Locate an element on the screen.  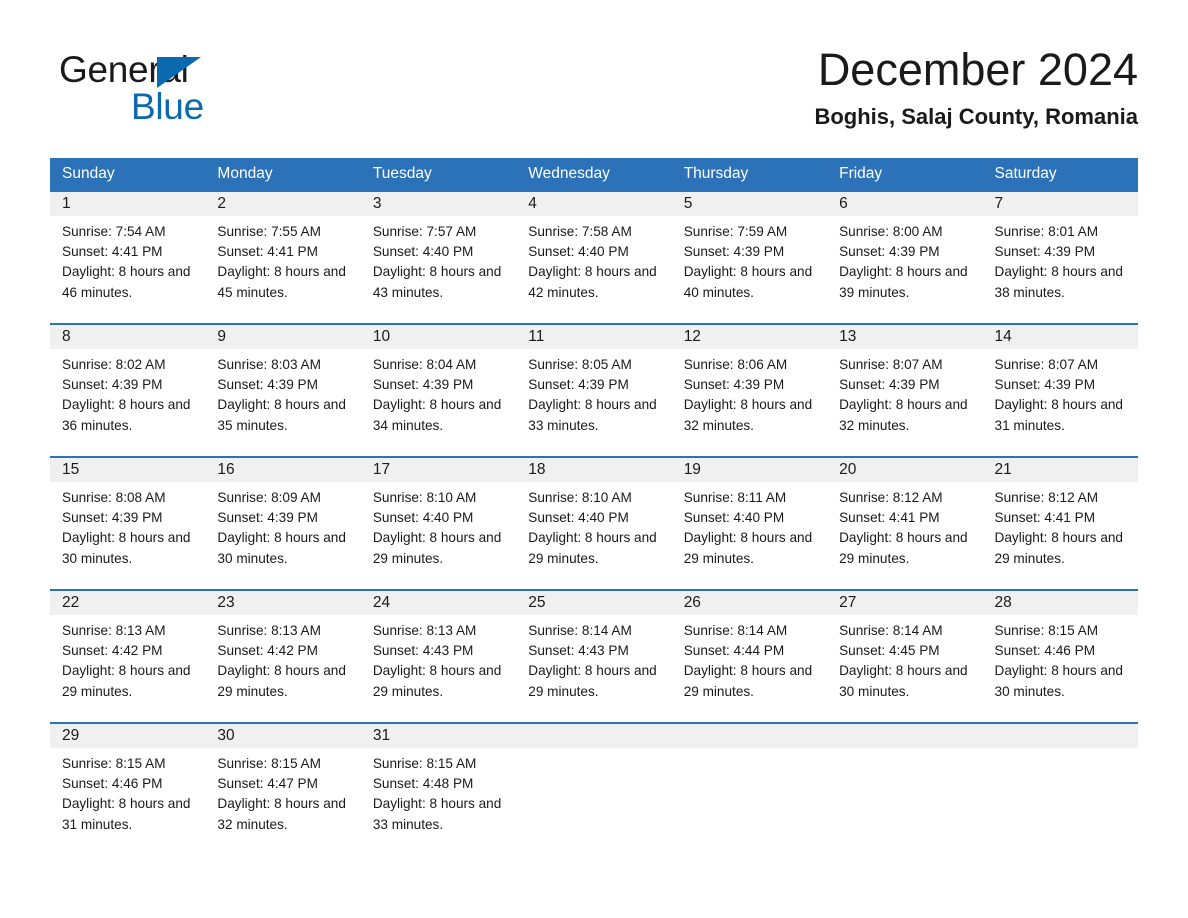
day-number-strip: 31 is located at coordinates (438, 736).